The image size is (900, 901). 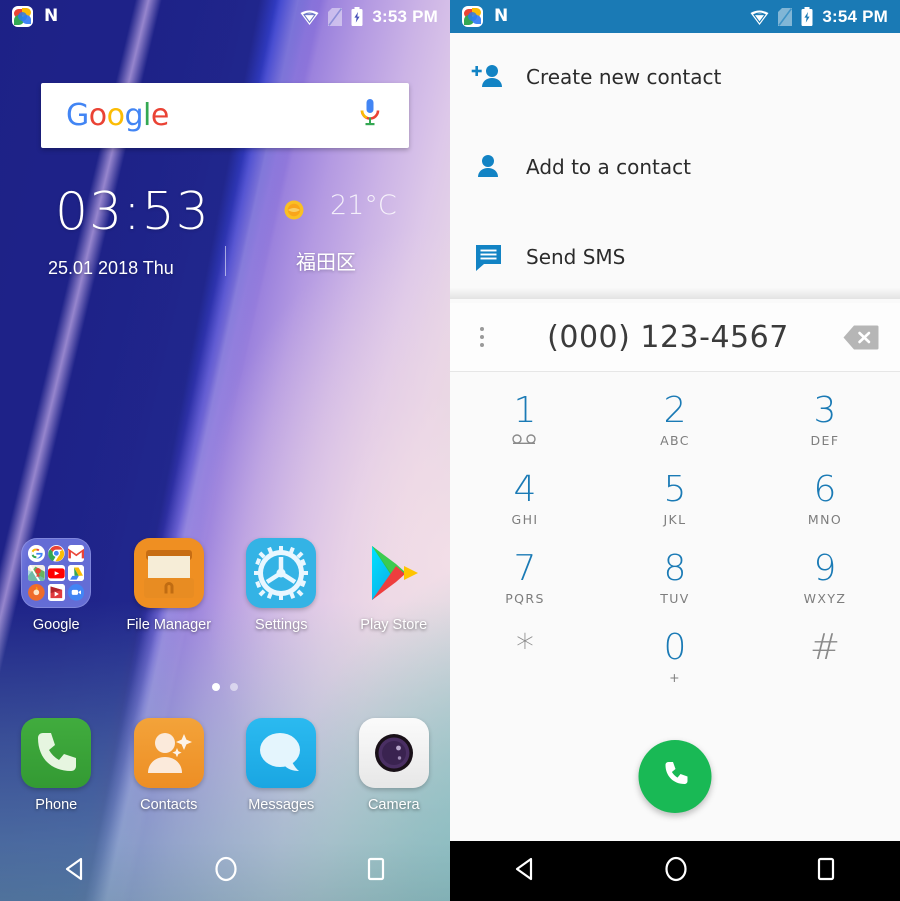 What do you see at coordinates (281, 805) in the screenshot?
I see `app-label: Messages` at bounding box center [281, 805].